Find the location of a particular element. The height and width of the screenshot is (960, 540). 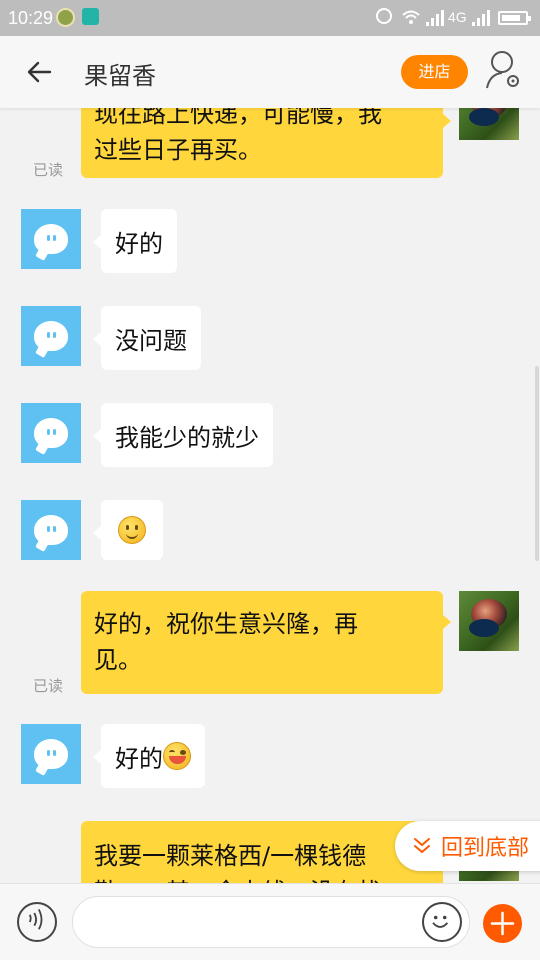

voice-icon is located at coordinates (35, 919).